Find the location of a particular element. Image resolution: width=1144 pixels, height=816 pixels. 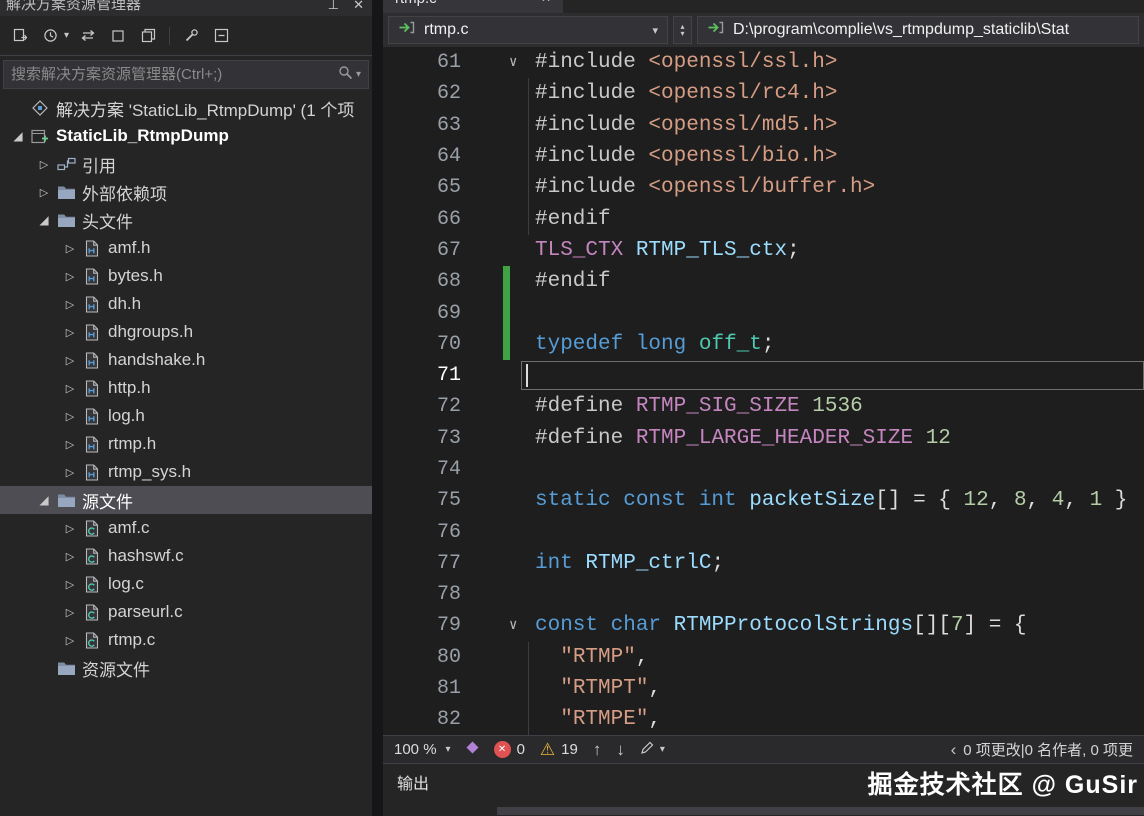

code-line-65: 65 #include <openssl/buffer.h> is located at coordinates (763, 188).